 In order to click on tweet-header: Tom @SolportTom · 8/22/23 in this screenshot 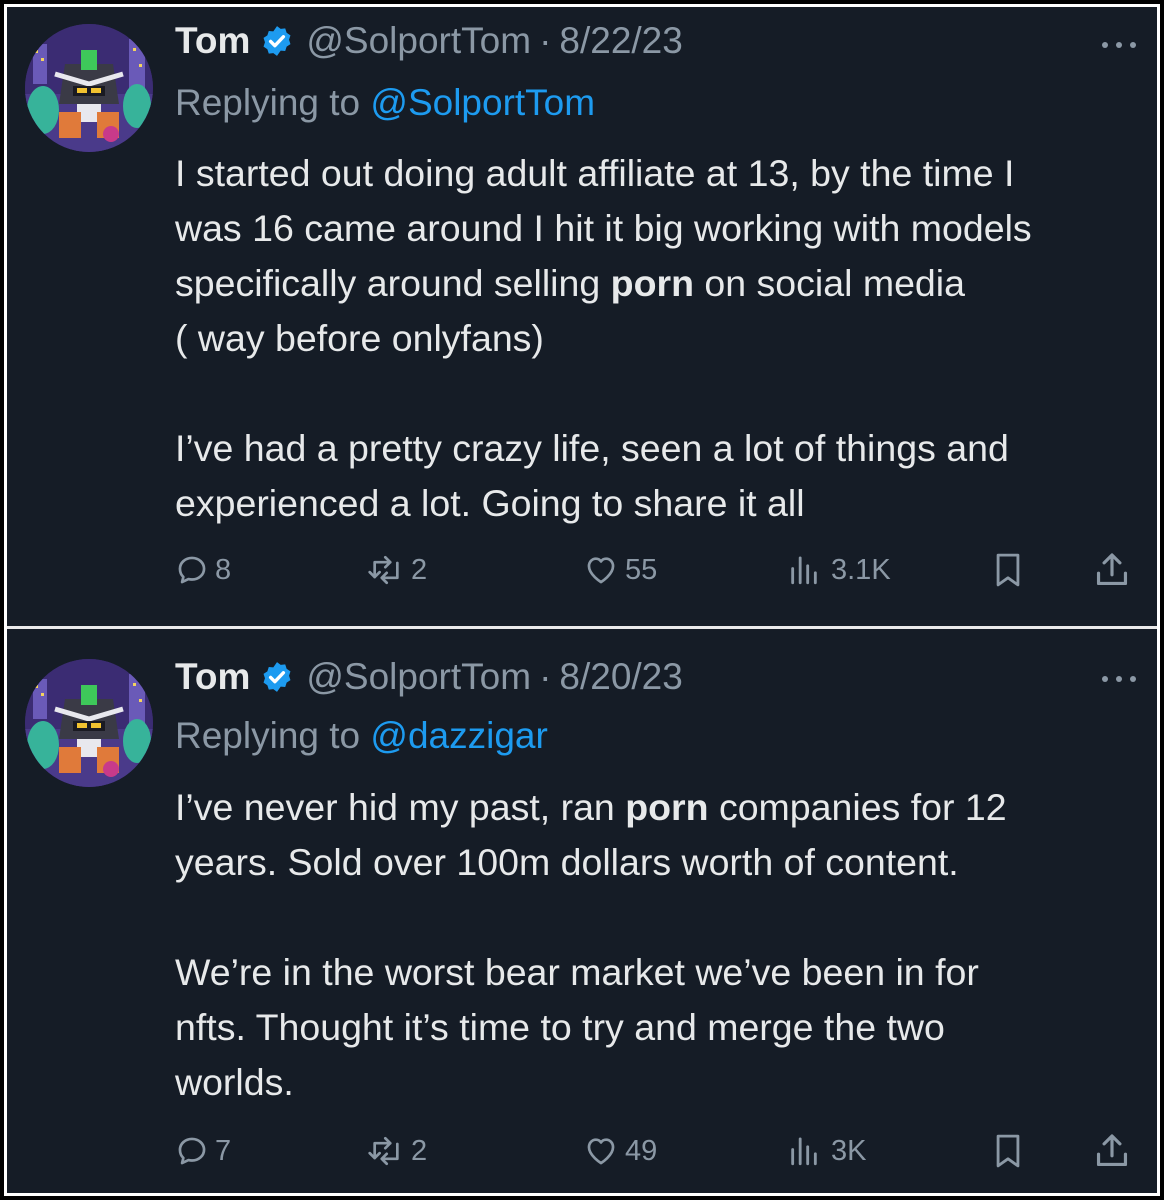, I will do `click(429, 41)`.